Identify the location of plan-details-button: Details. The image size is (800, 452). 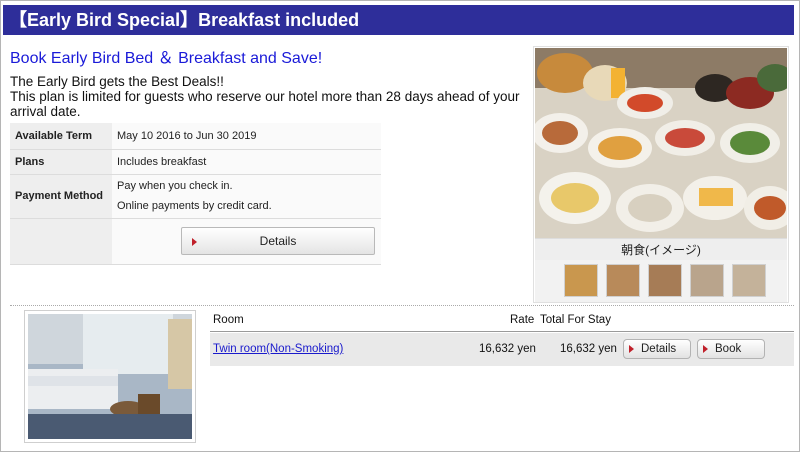
(278, 241).